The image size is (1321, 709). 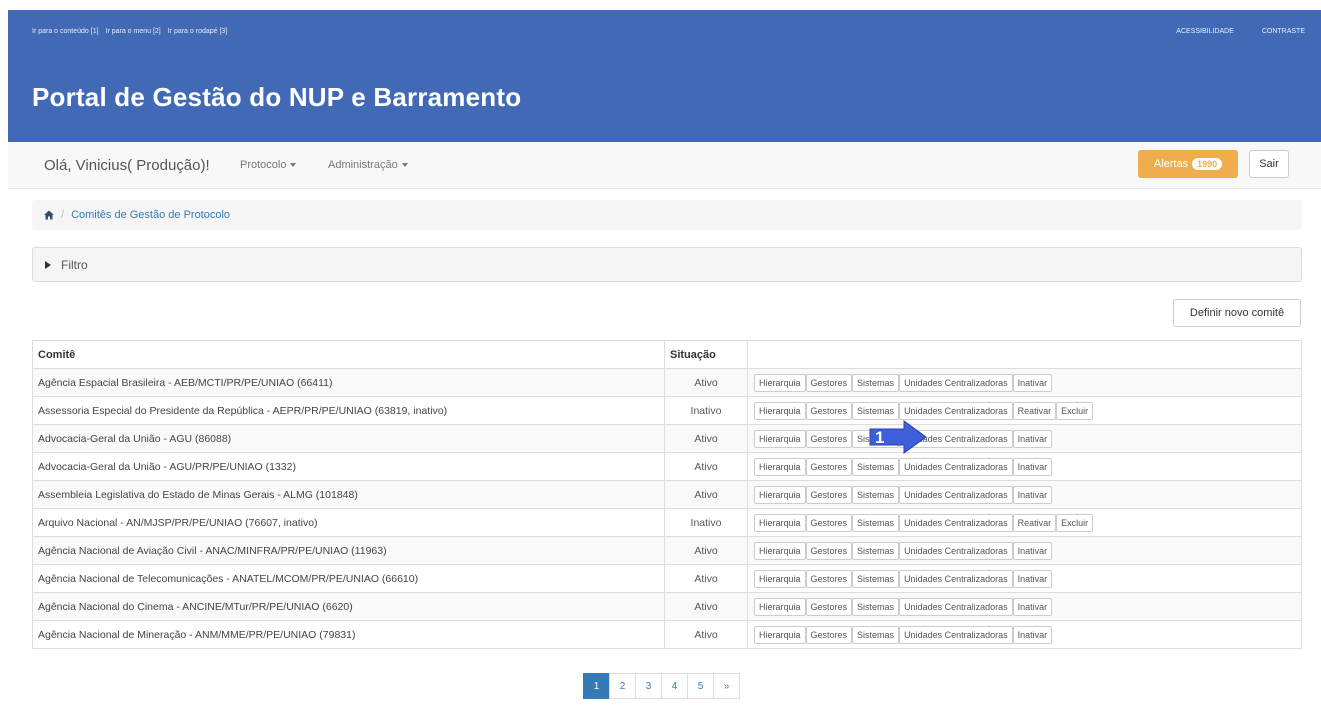 What do you see at coordinates (1205, 31) in the screenshot?
I see `accessibility-link: ACESSIBILIDADE` at bounding box center [1205, 31].